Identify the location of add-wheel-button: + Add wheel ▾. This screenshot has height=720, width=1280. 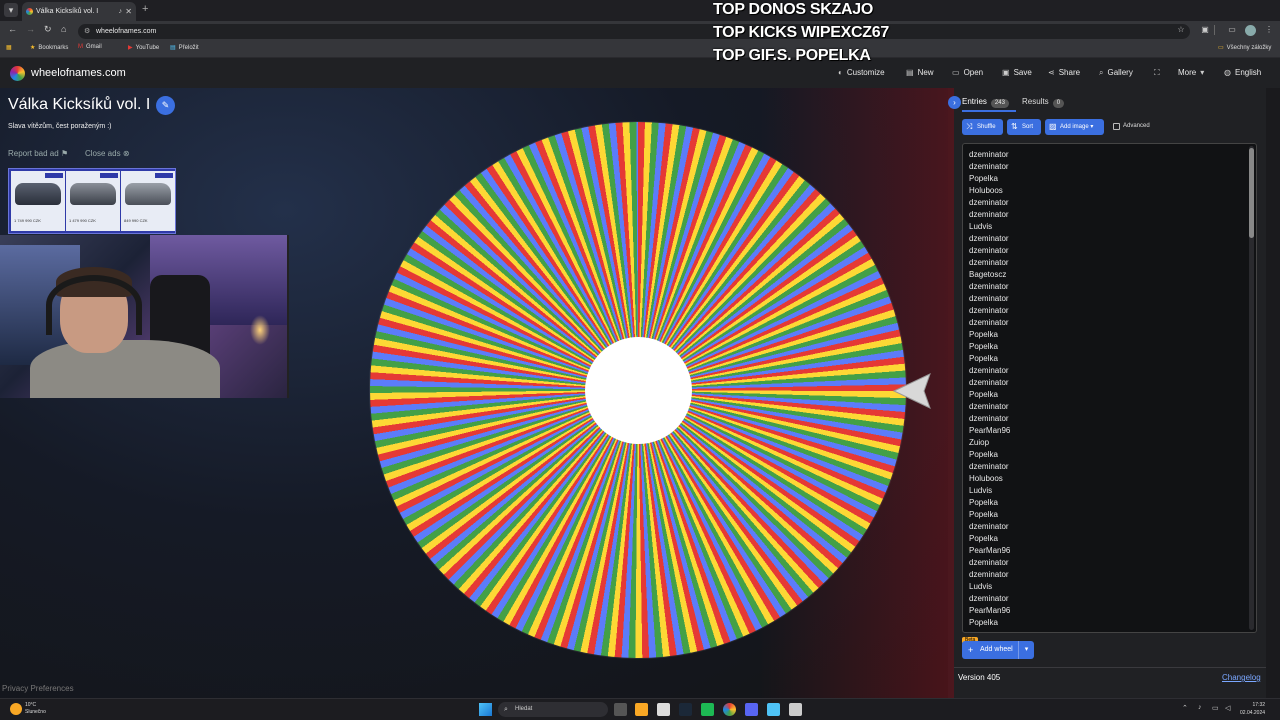
(998, 650).